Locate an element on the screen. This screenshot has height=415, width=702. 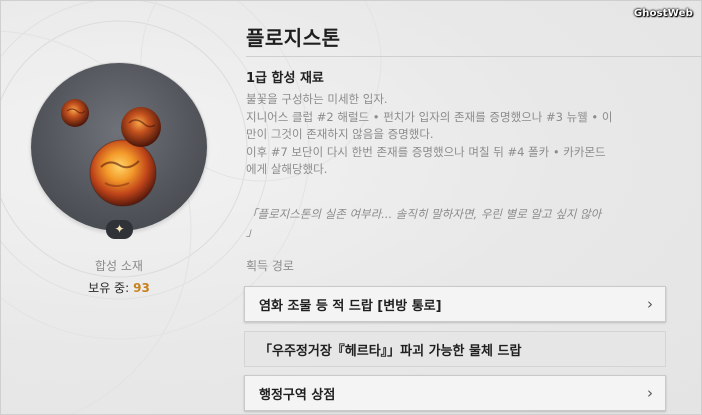
route-label: 「우주정거장『헤르타』」파괴 가능한 물체 드랍 is located at coordinates (390, 351).